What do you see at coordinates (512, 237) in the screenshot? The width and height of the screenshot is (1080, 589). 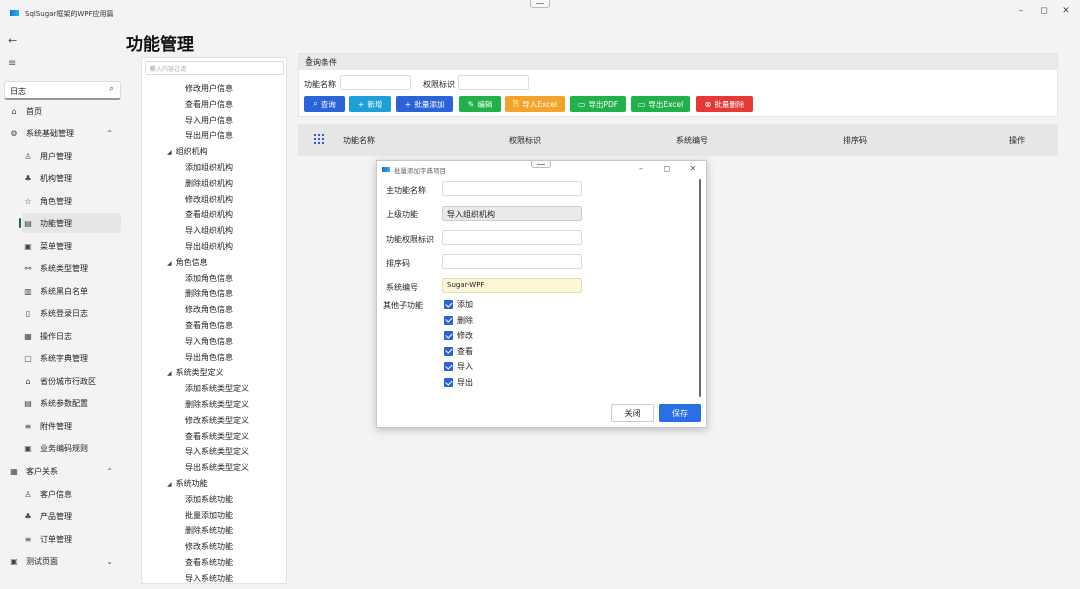 I see `permission-id-input` at bounding box center [512, 237].